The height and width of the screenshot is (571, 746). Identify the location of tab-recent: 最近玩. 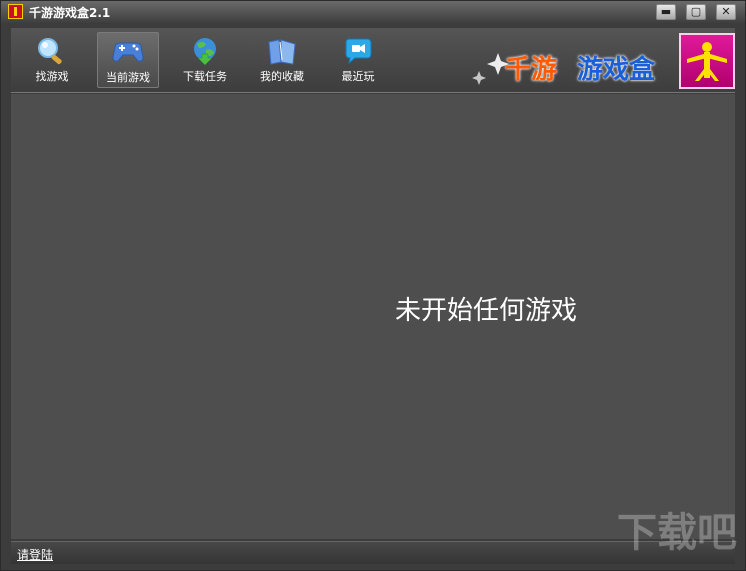
(358, 60).